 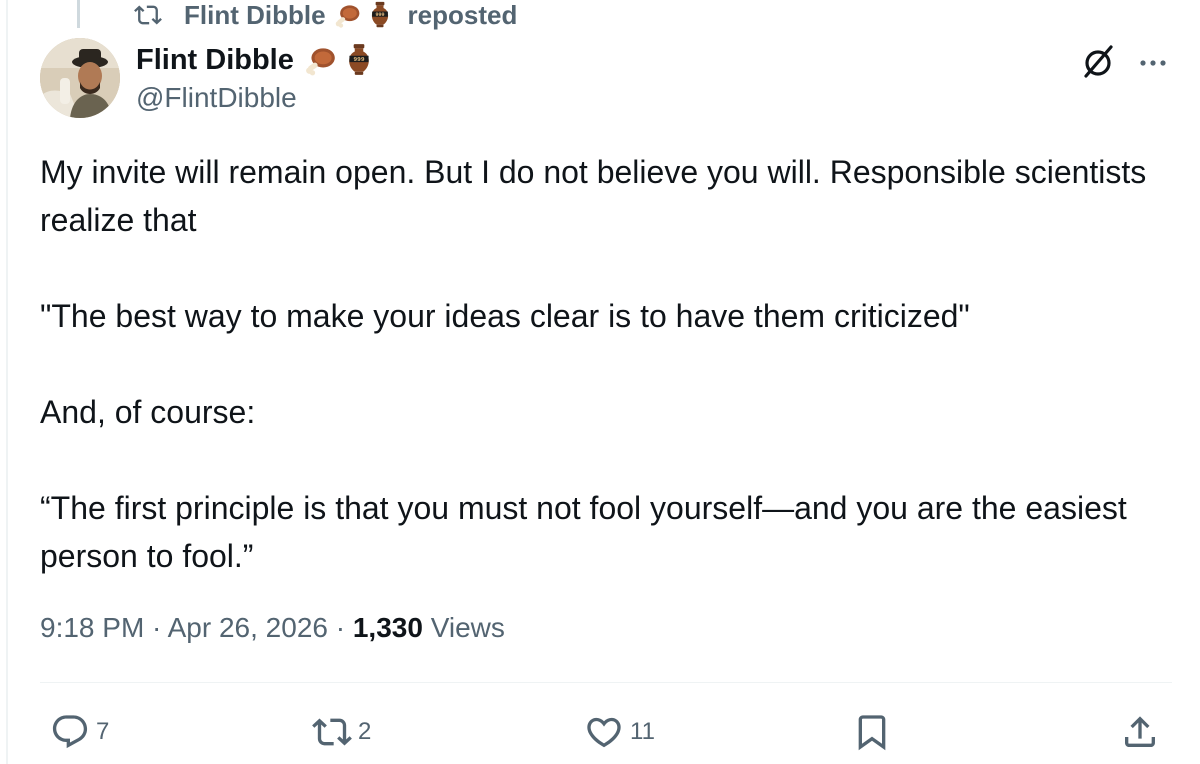 What do you see at coordinates (365, 731) in the screenshot?
I see `repost-count: 2` at bounding box center [365, 731].